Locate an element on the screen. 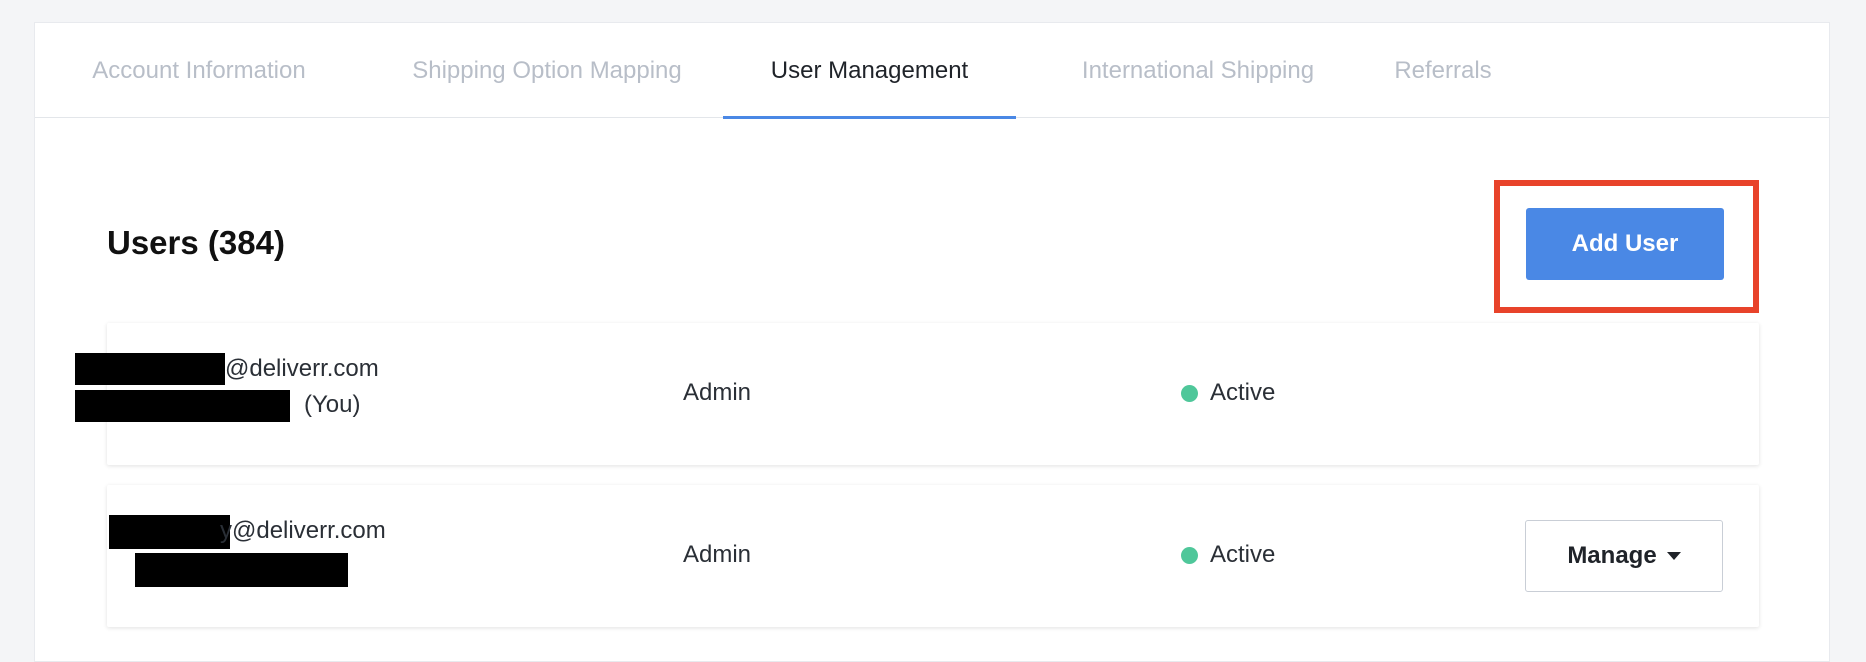 The image size is (1866, 662). manage-dropdown-button: Manage is located at coordinates (1624, 556).